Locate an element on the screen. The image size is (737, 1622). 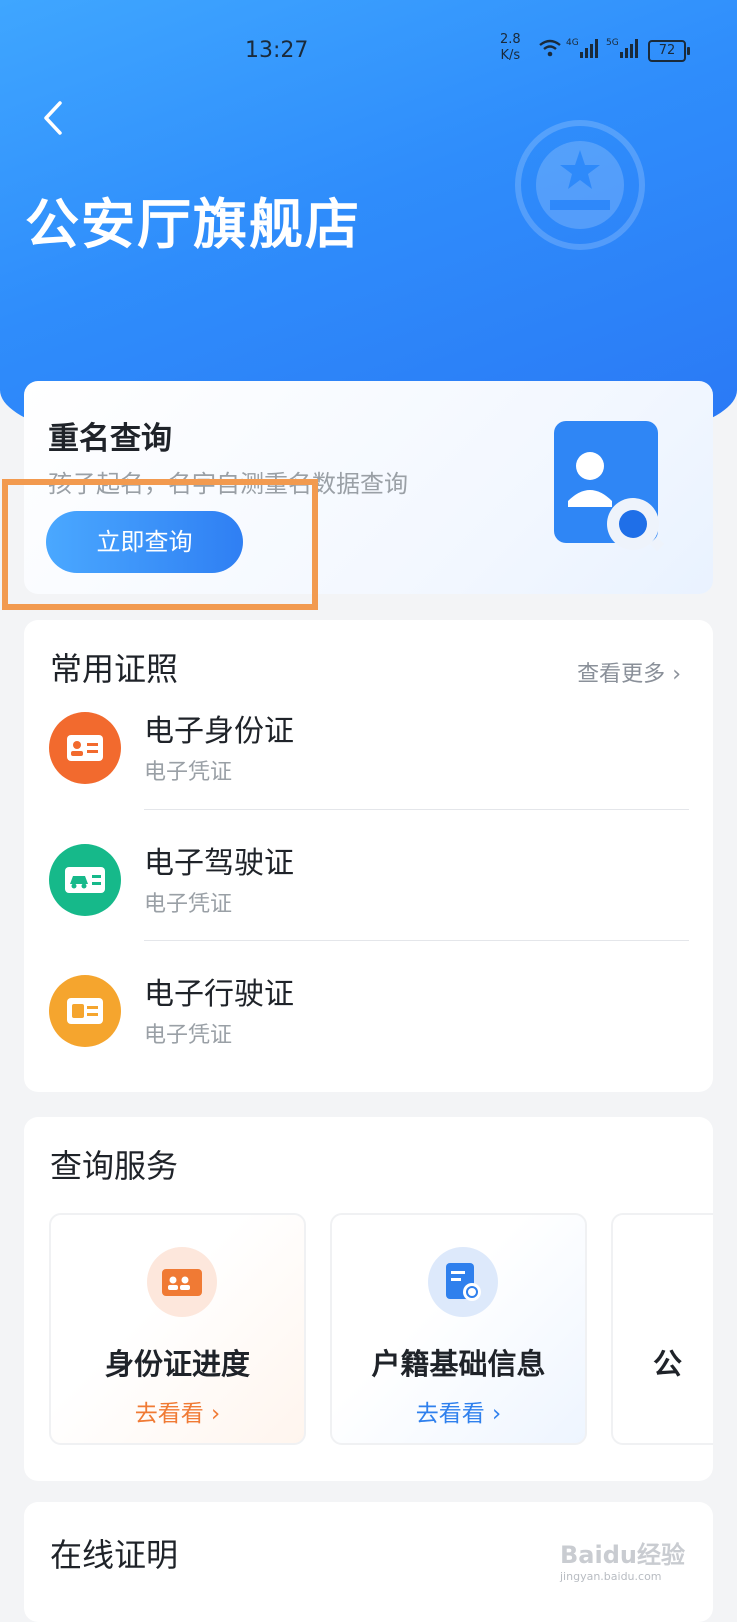
view-more-link: 查看更多 › is located at coordinates (629, 672).